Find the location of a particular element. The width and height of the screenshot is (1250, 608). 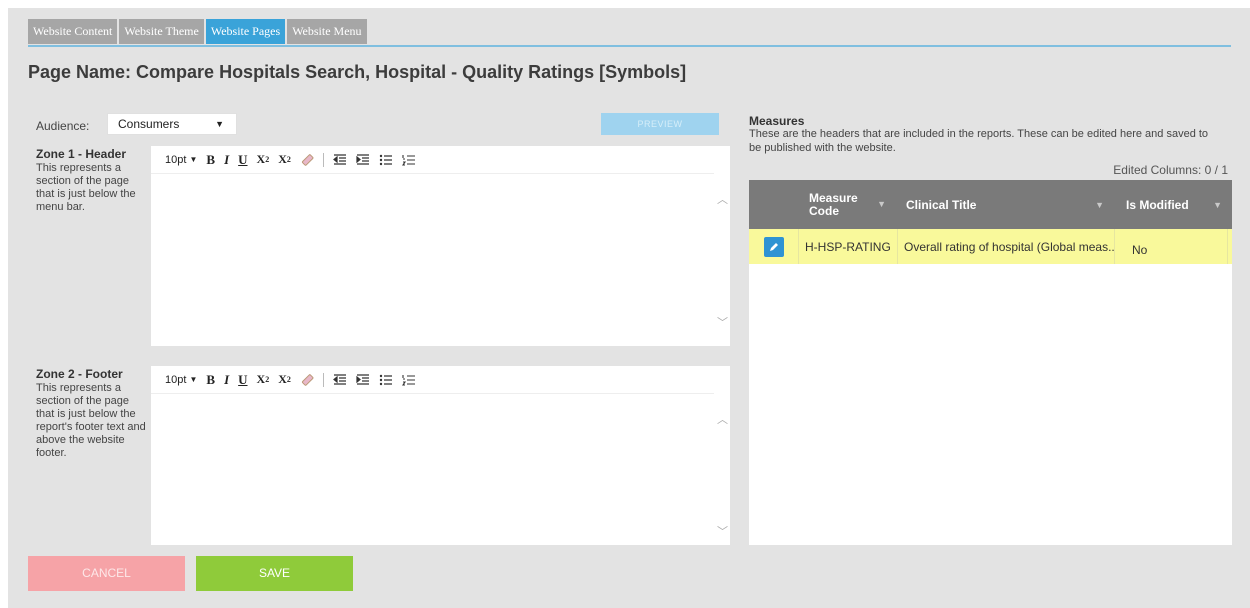

chevron-down-icon: ▼ is located at coordinates (219, 124).